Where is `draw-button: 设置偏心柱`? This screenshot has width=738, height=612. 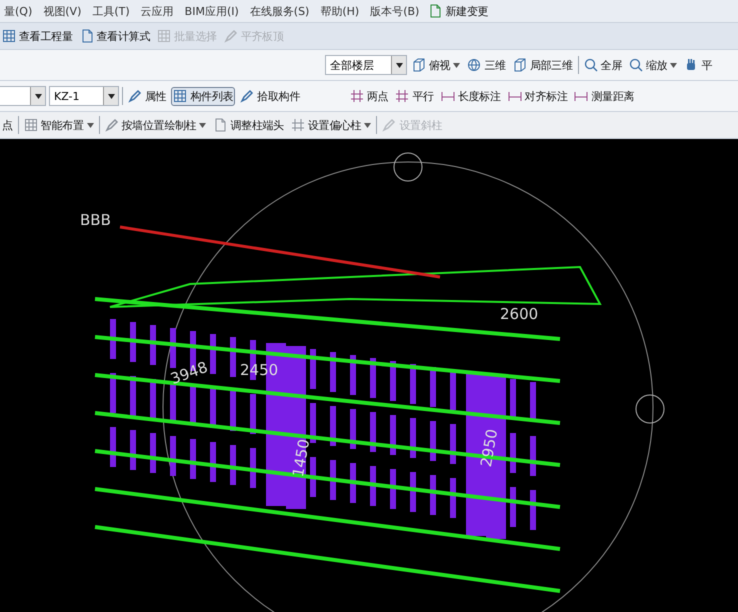 draw-button: 设置偏心柱 is located at coordinates (331, 125).